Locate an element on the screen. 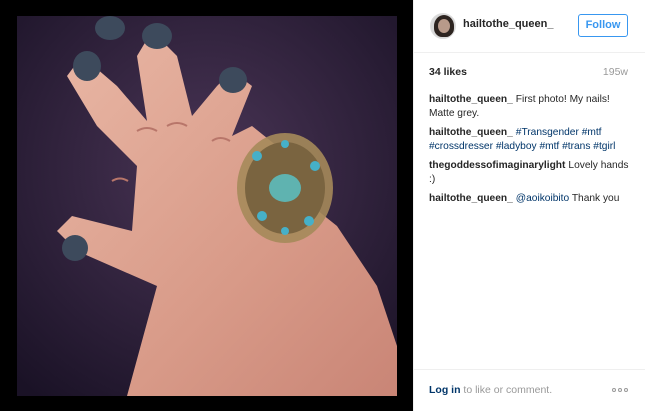  login-prompt: Log in to like or comment. is located at coordinates (490, 390).